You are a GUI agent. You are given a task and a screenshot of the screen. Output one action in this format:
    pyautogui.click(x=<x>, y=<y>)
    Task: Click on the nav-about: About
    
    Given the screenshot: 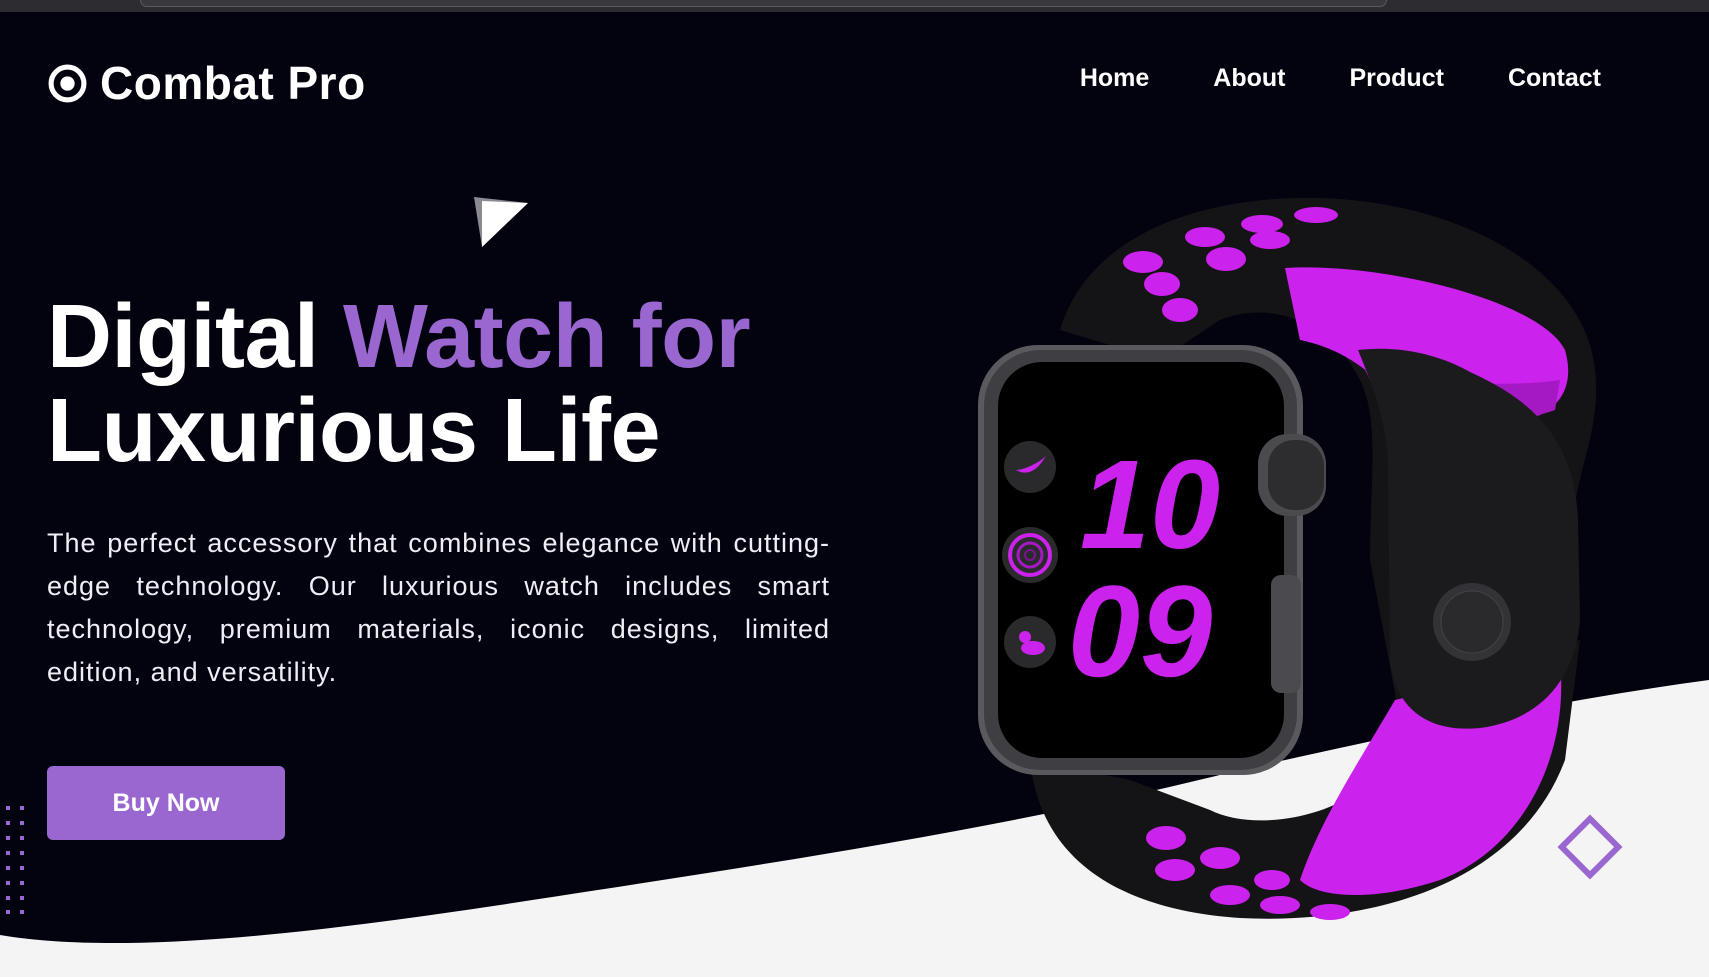 What is the action you would take?
    pyautogui.click(x=1249, y=78)
    